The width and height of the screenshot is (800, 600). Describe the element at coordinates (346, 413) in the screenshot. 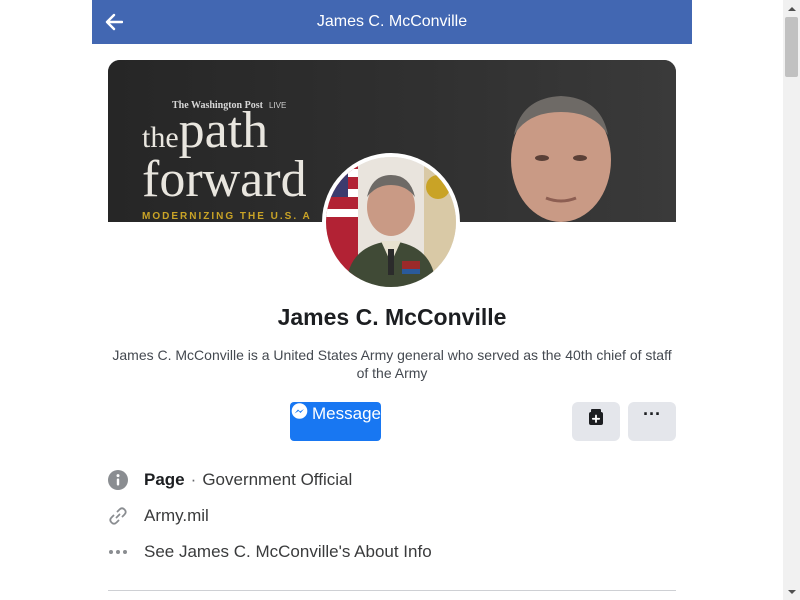

I see `message-button-label: Message` at that location.